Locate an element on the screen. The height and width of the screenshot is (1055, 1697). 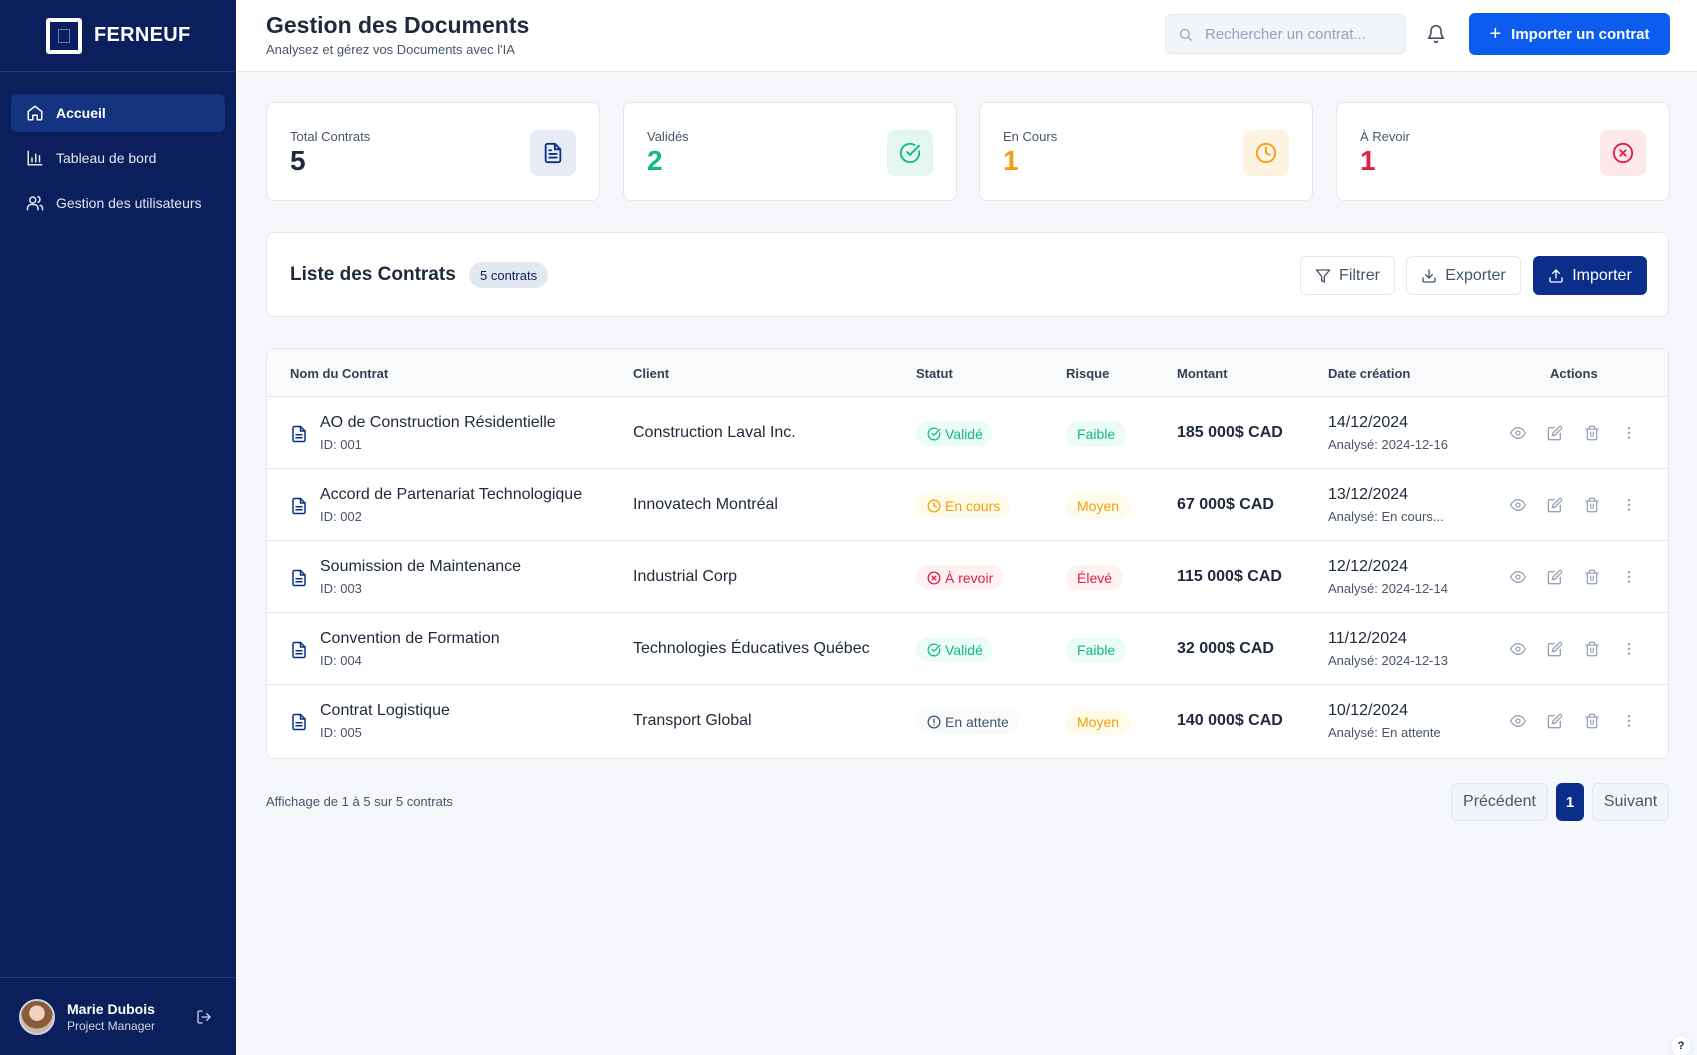
status-badge: En cours is located at coordinates (963, 505).